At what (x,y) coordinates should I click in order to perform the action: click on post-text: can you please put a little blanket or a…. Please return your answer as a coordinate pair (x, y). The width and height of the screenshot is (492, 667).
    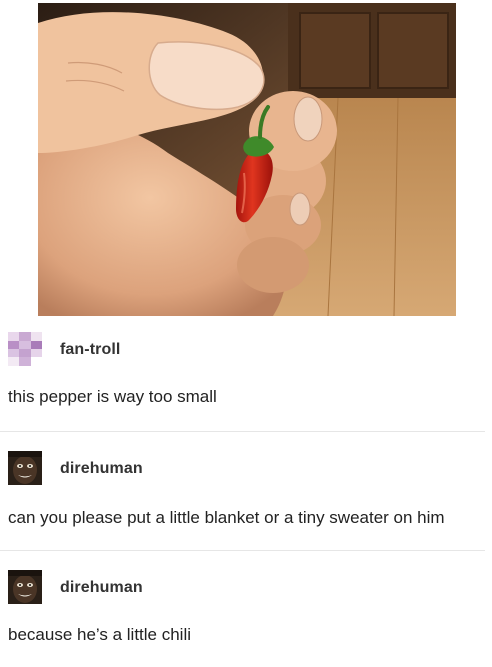
    Looking at the image, I should click on (226, 517).